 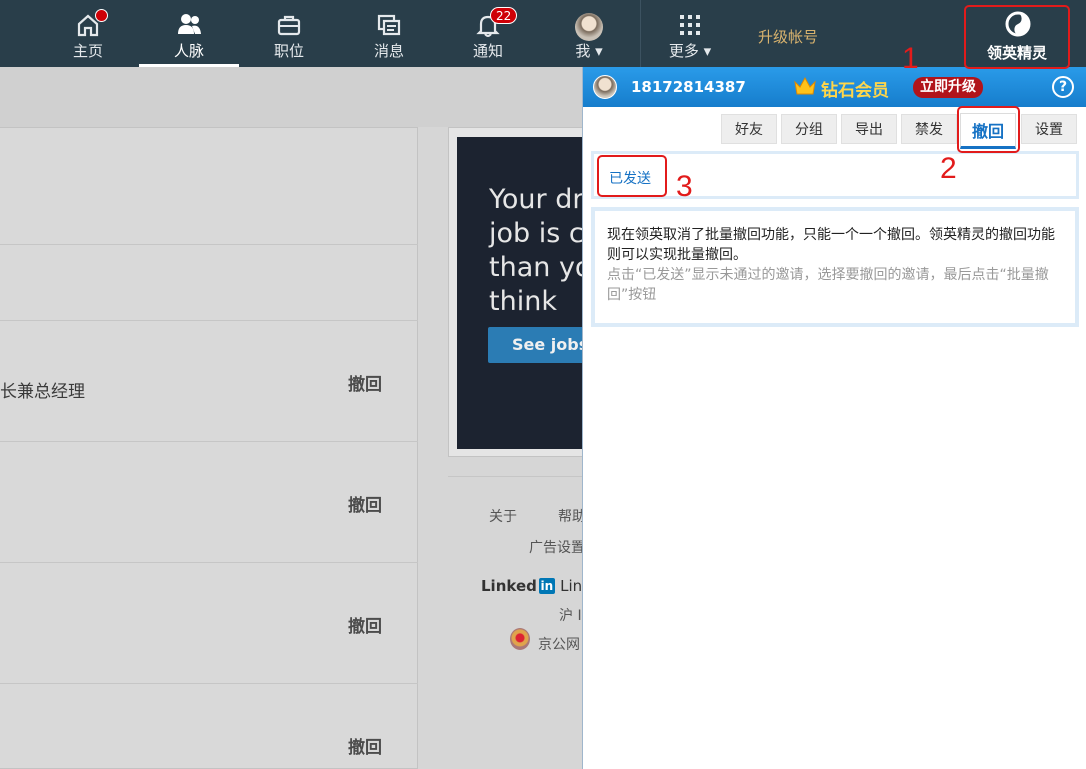 What do you see at coordinates (948, 87) in the screenshot?
I see `upgrade-now-button: 立即升级` at bounding box center [948, 87].